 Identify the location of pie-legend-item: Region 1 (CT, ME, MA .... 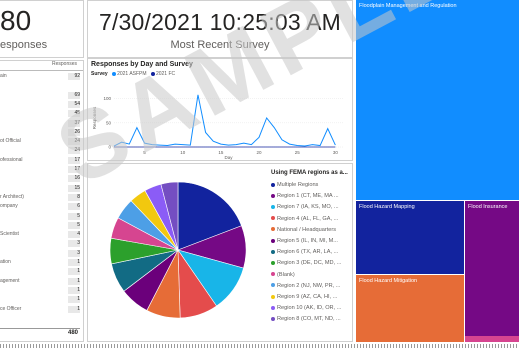
(305, 196).